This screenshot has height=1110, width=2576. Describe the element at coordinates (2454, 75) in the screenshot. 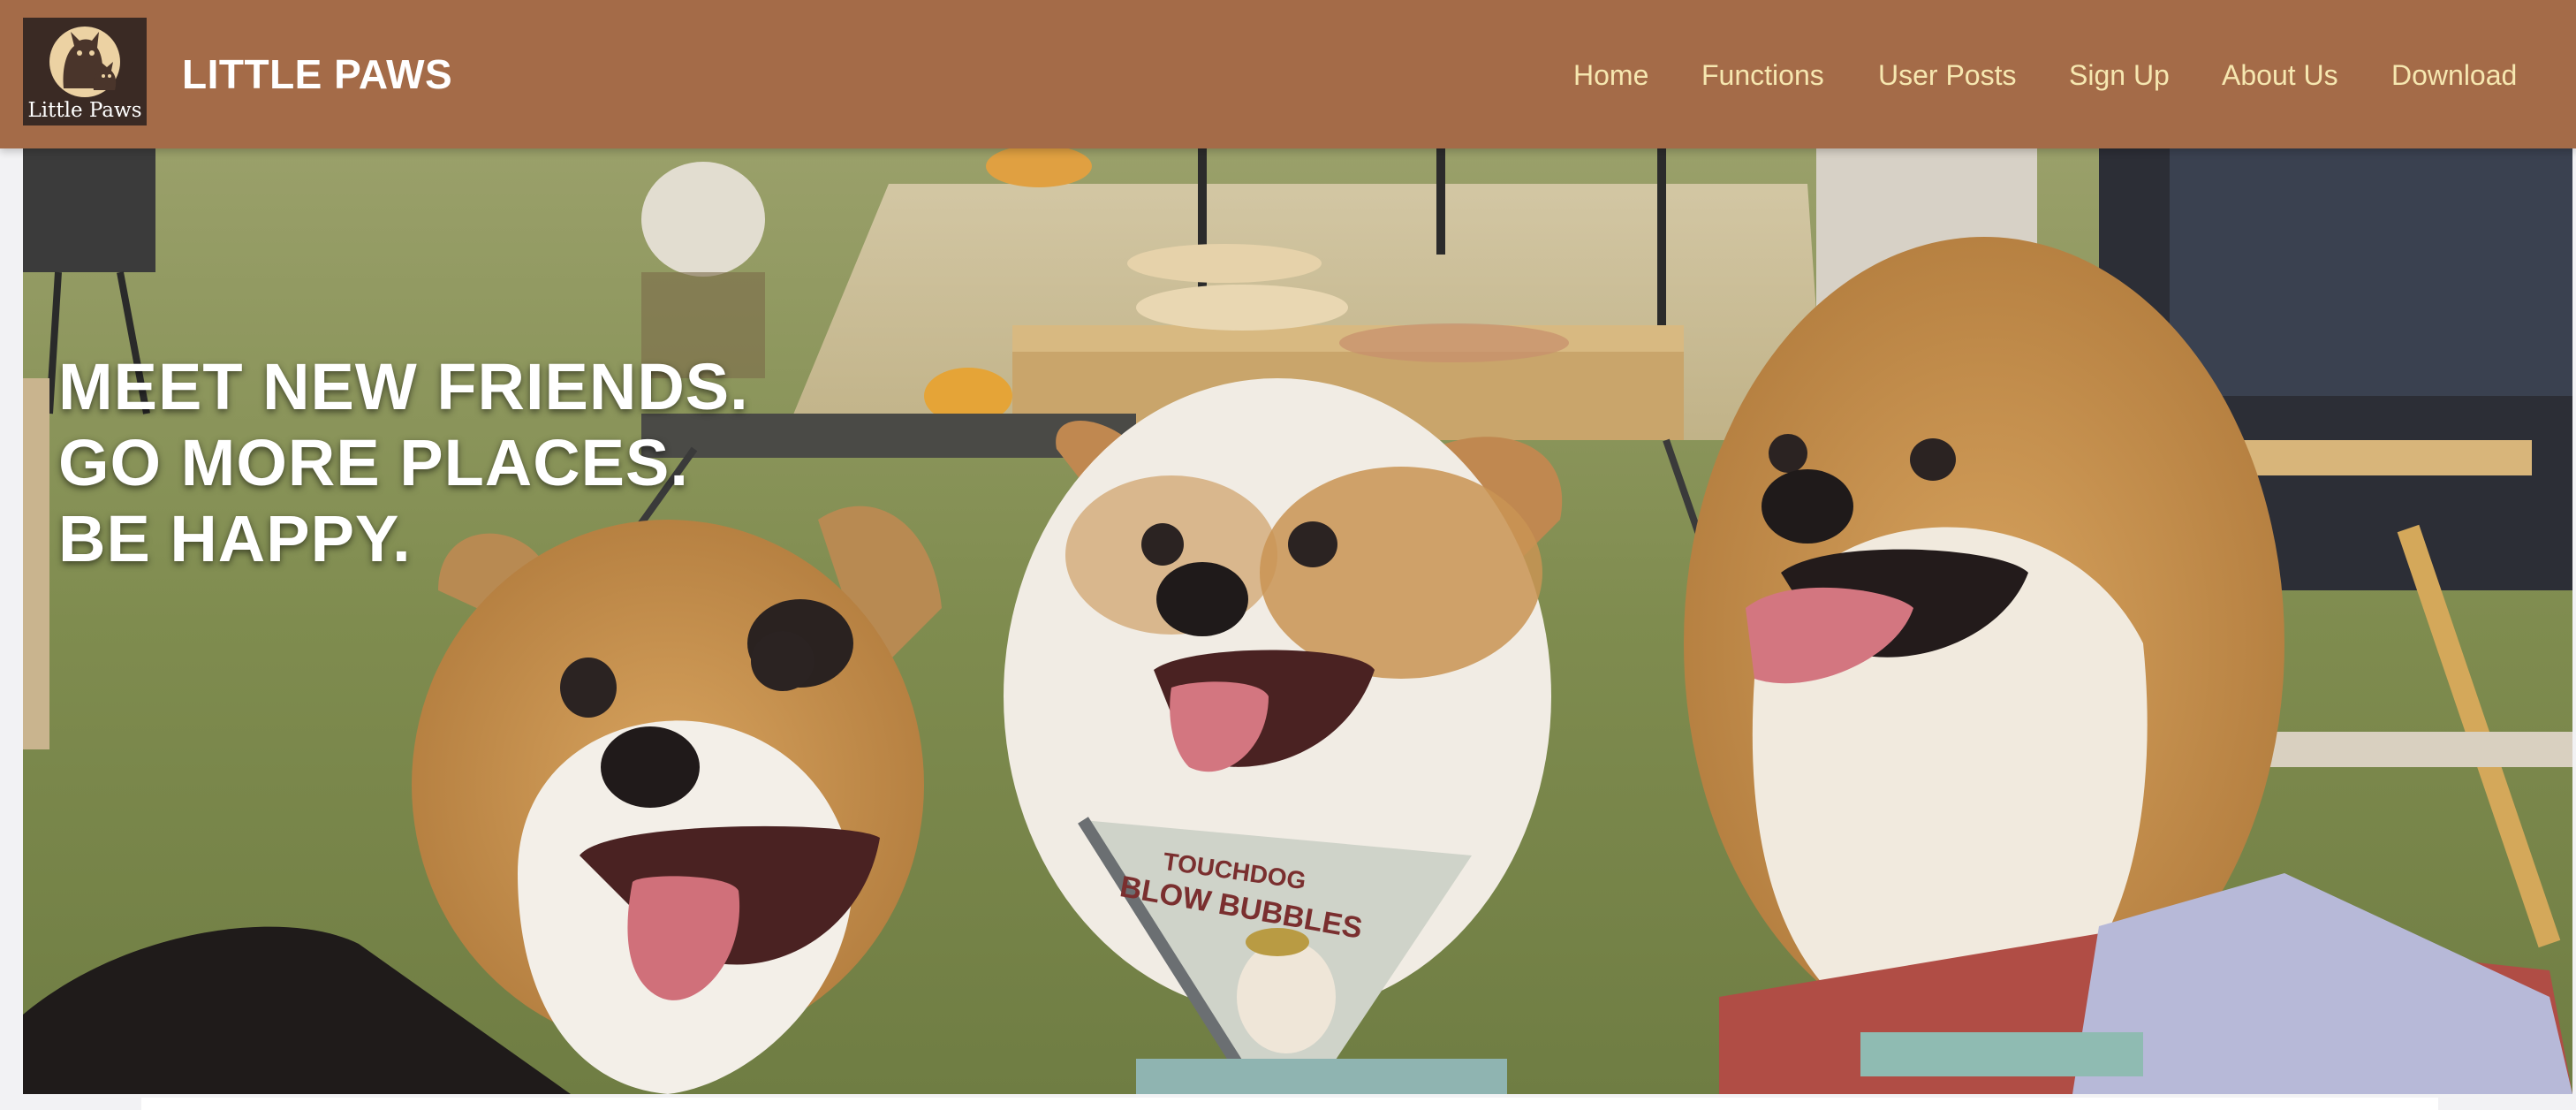

I see `nav-download: Download` at that location.